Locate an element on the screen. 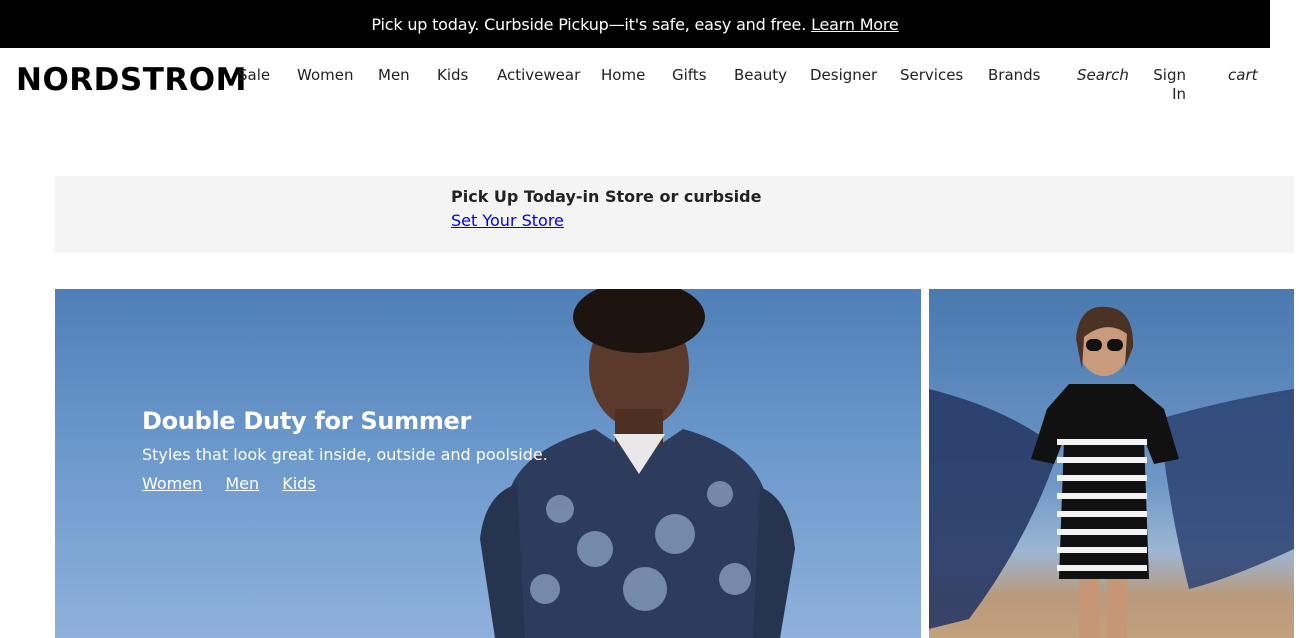  nav-item-brands: Brands is located at coordinates (1014, 75).